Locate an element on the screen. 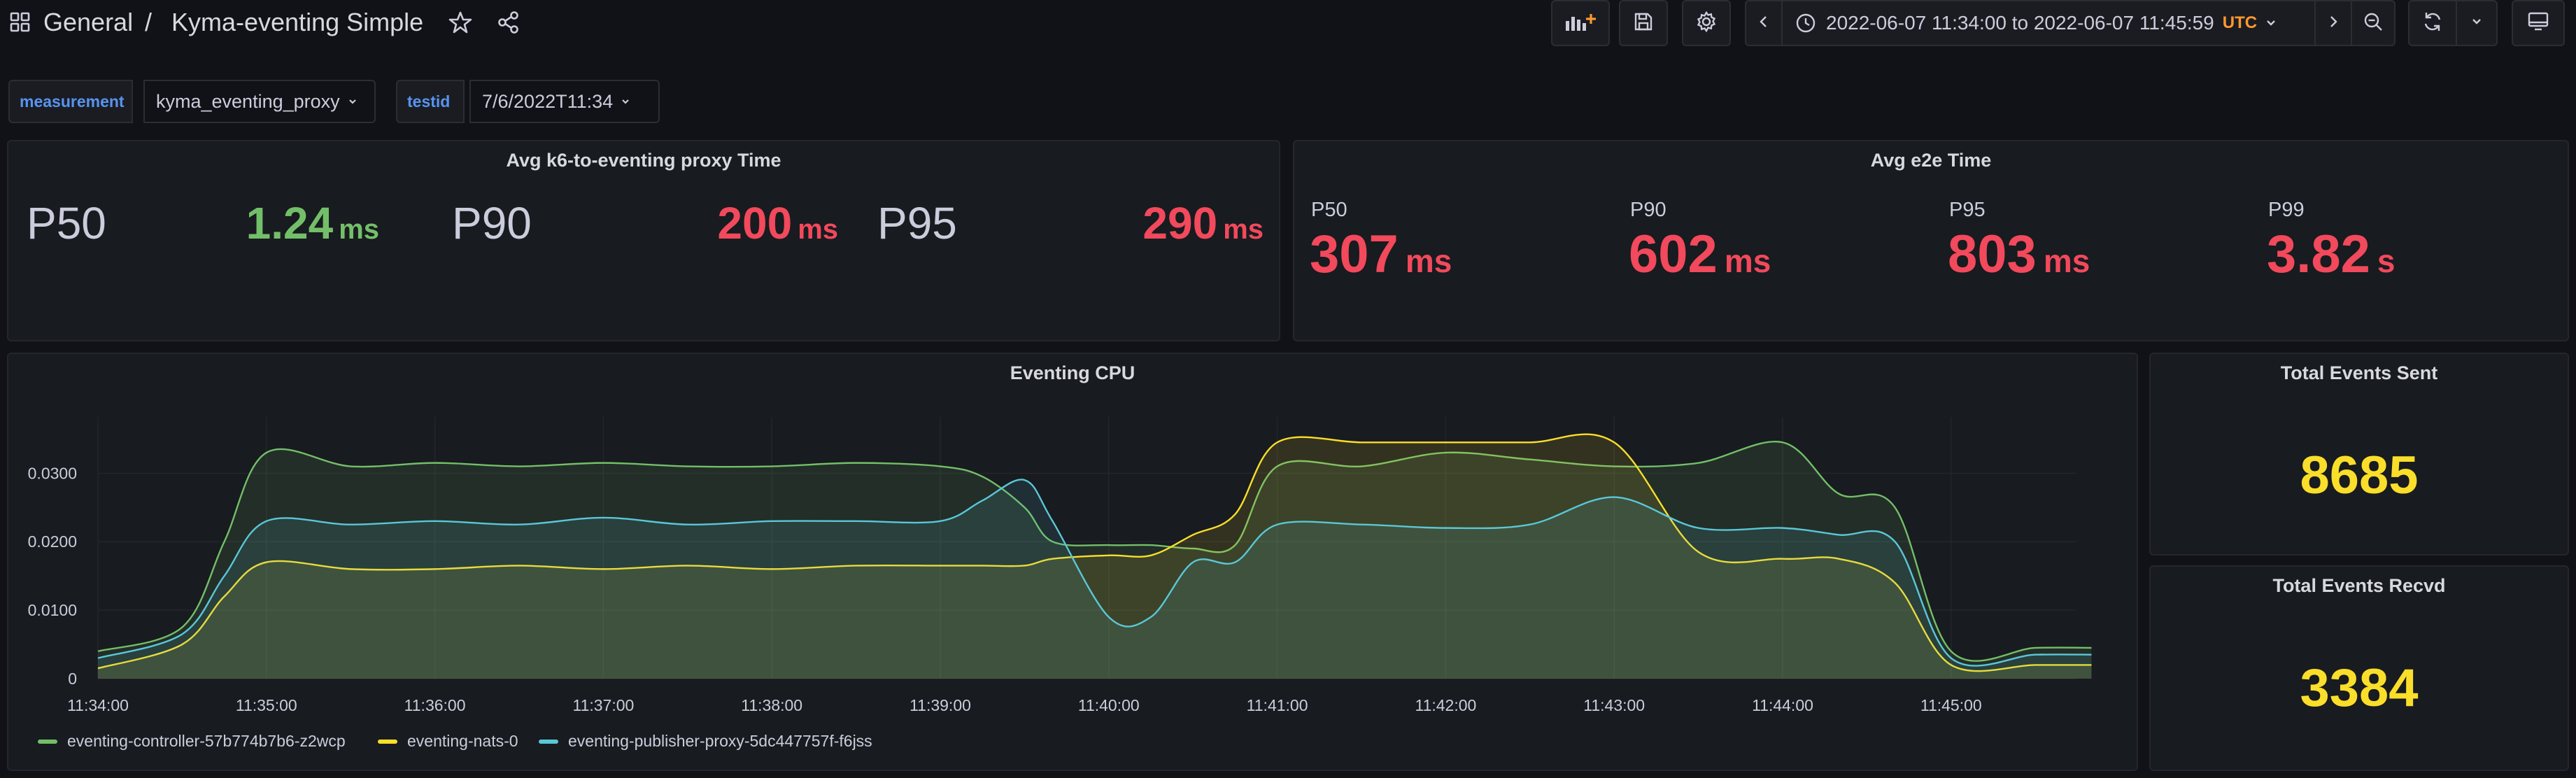  tv-mode-button is located at coordinates (2538, 23).